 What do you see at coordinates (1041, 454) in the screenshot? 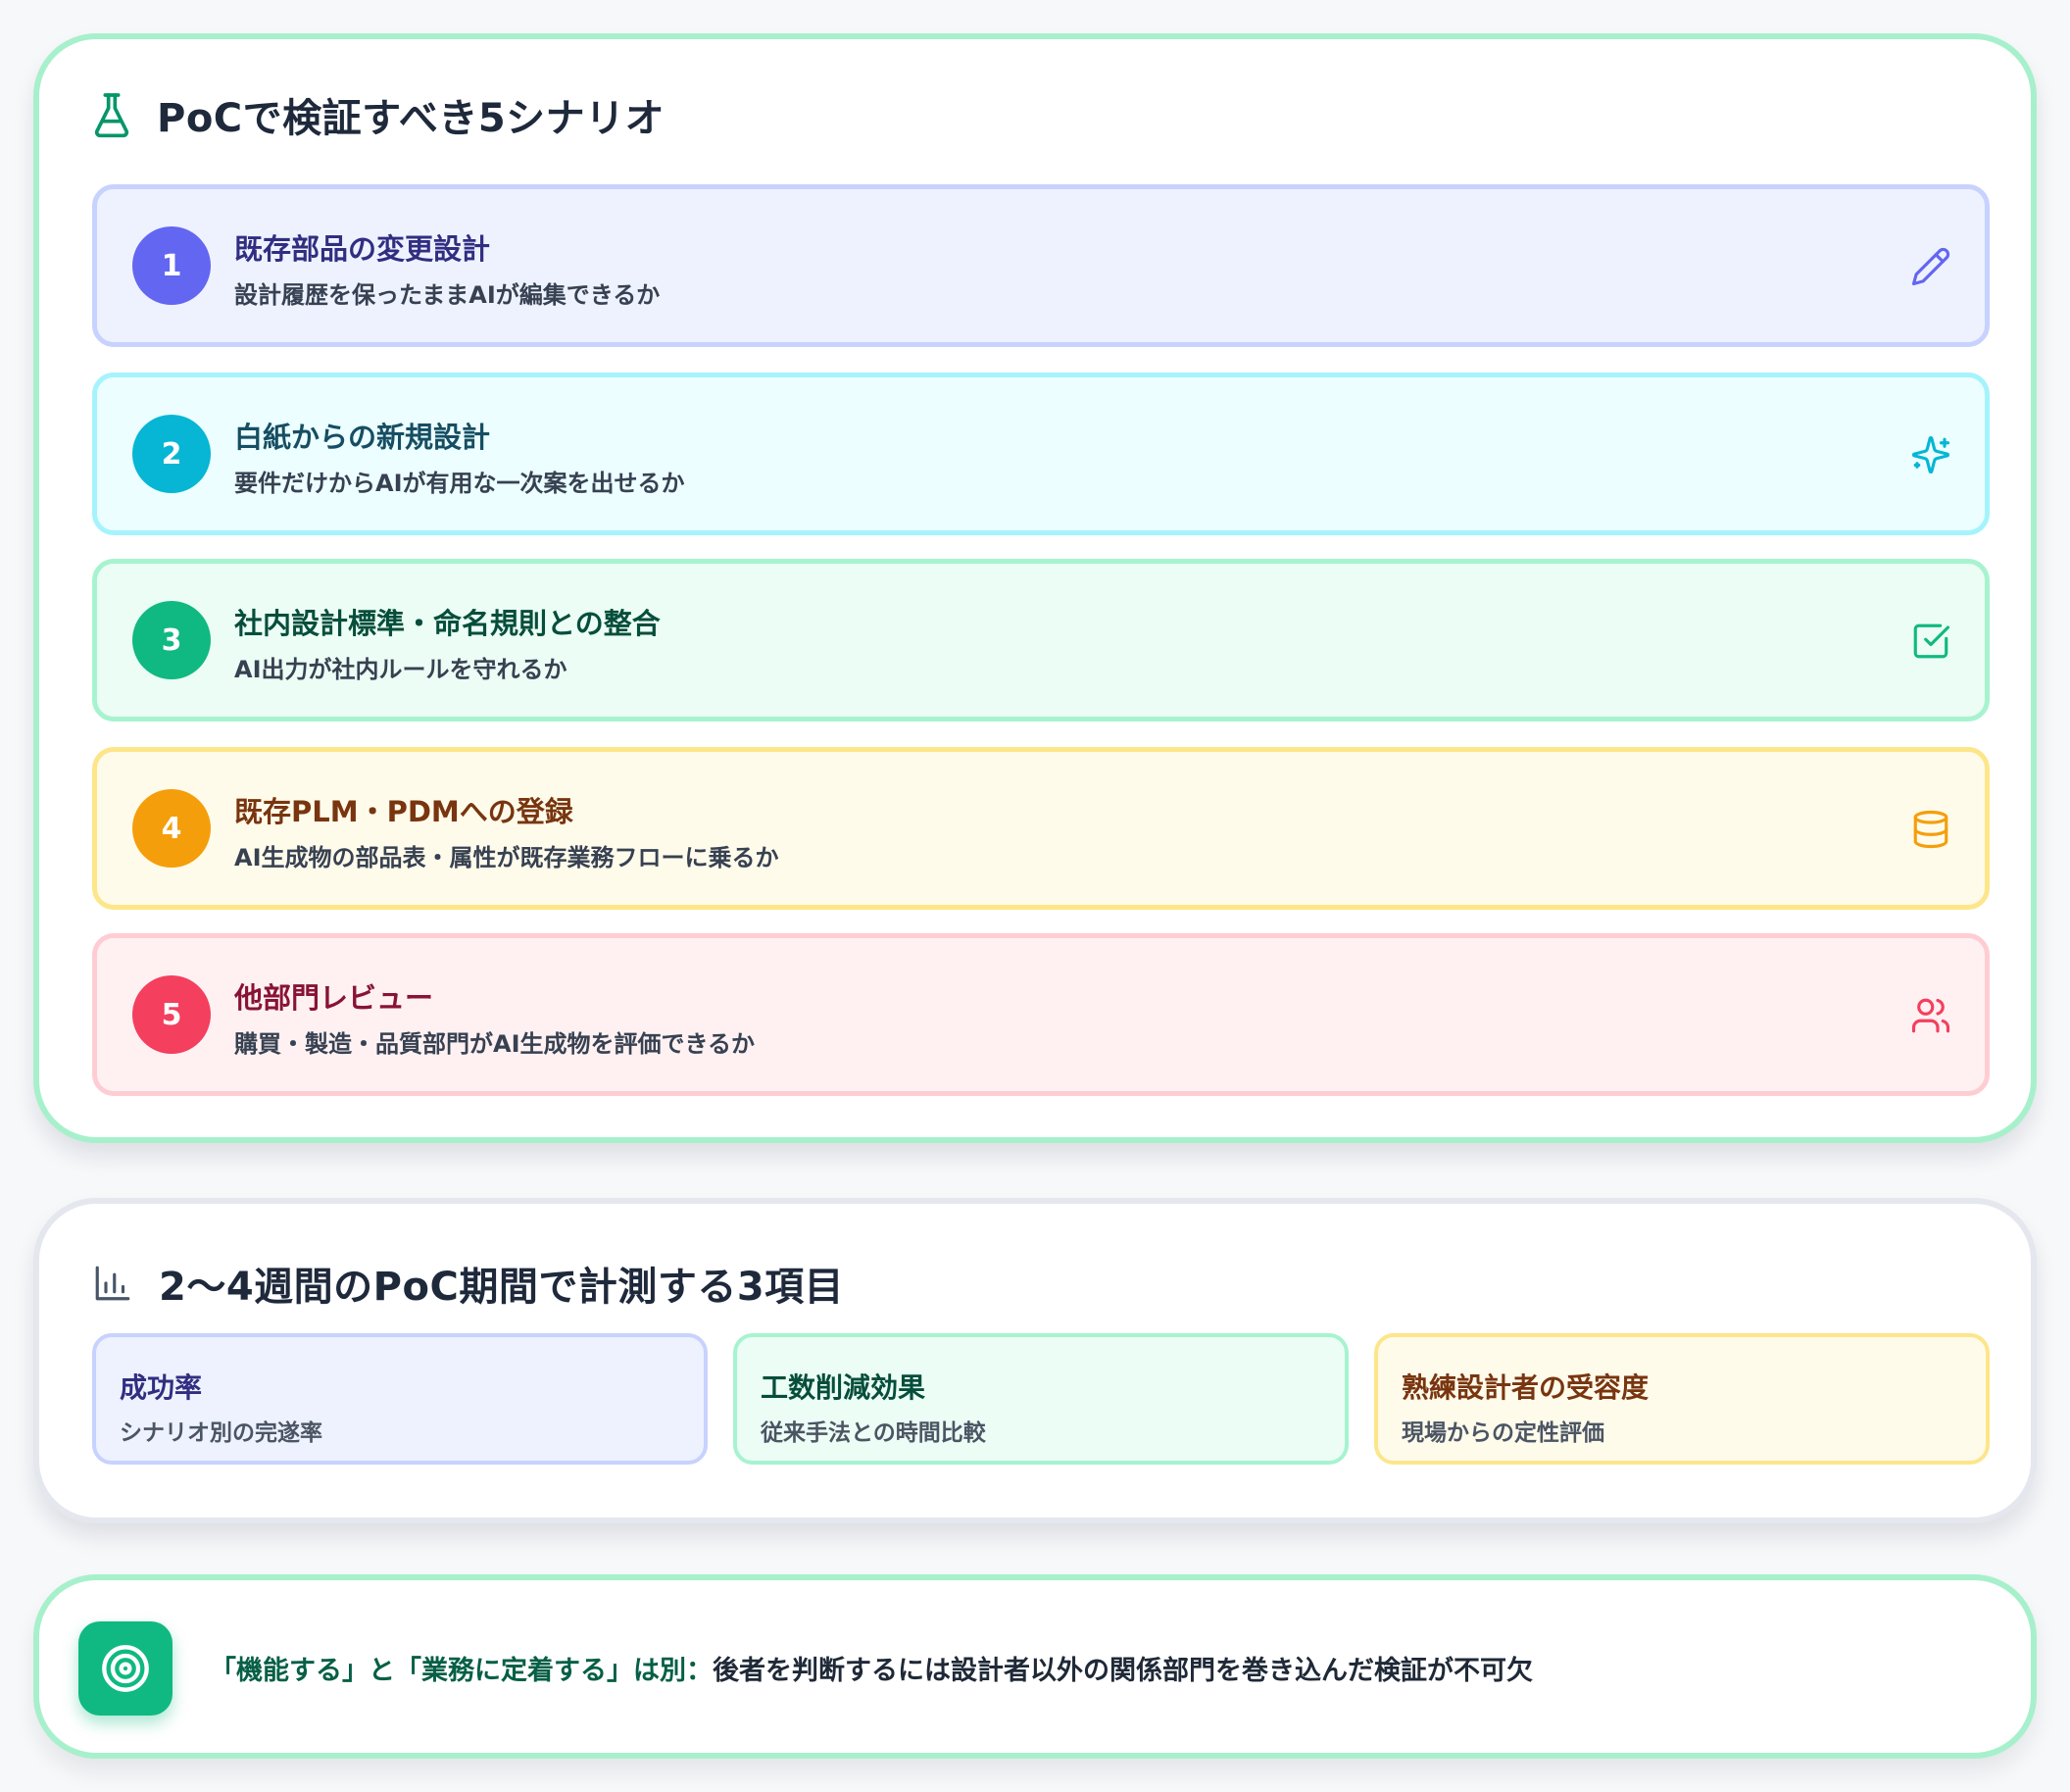
I see `scenario-card: 2 白紙からの新規設計 要件だけからAIが有用な一次案を出せるか` at bounding box center [1041, 454].